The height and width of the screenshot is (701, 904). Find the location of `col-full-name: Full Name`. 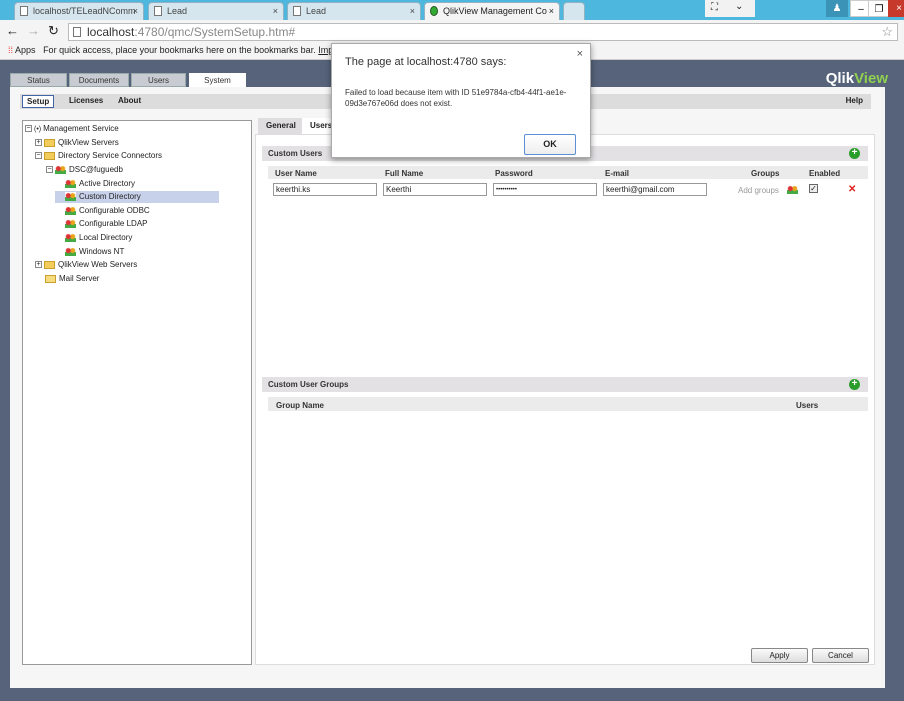

col-full-name: Full Name is located at coordinates (404, 173).